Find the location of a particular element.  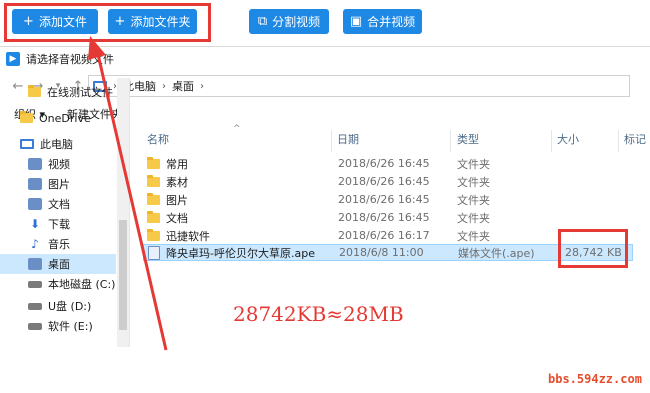

size-annotation: 28742KB≈28MB is located at coordinates (318, 314).